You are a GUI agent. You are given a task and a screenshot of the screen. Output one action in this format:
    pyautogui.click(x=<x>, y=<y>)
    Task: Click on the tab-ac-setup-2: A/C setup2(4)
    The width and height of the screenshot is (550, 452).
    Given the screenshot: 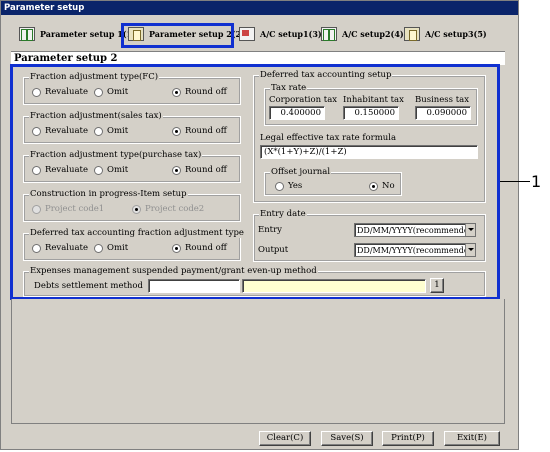 What is the action you would take?
    pyautogui.click(x=362, y=34)
    